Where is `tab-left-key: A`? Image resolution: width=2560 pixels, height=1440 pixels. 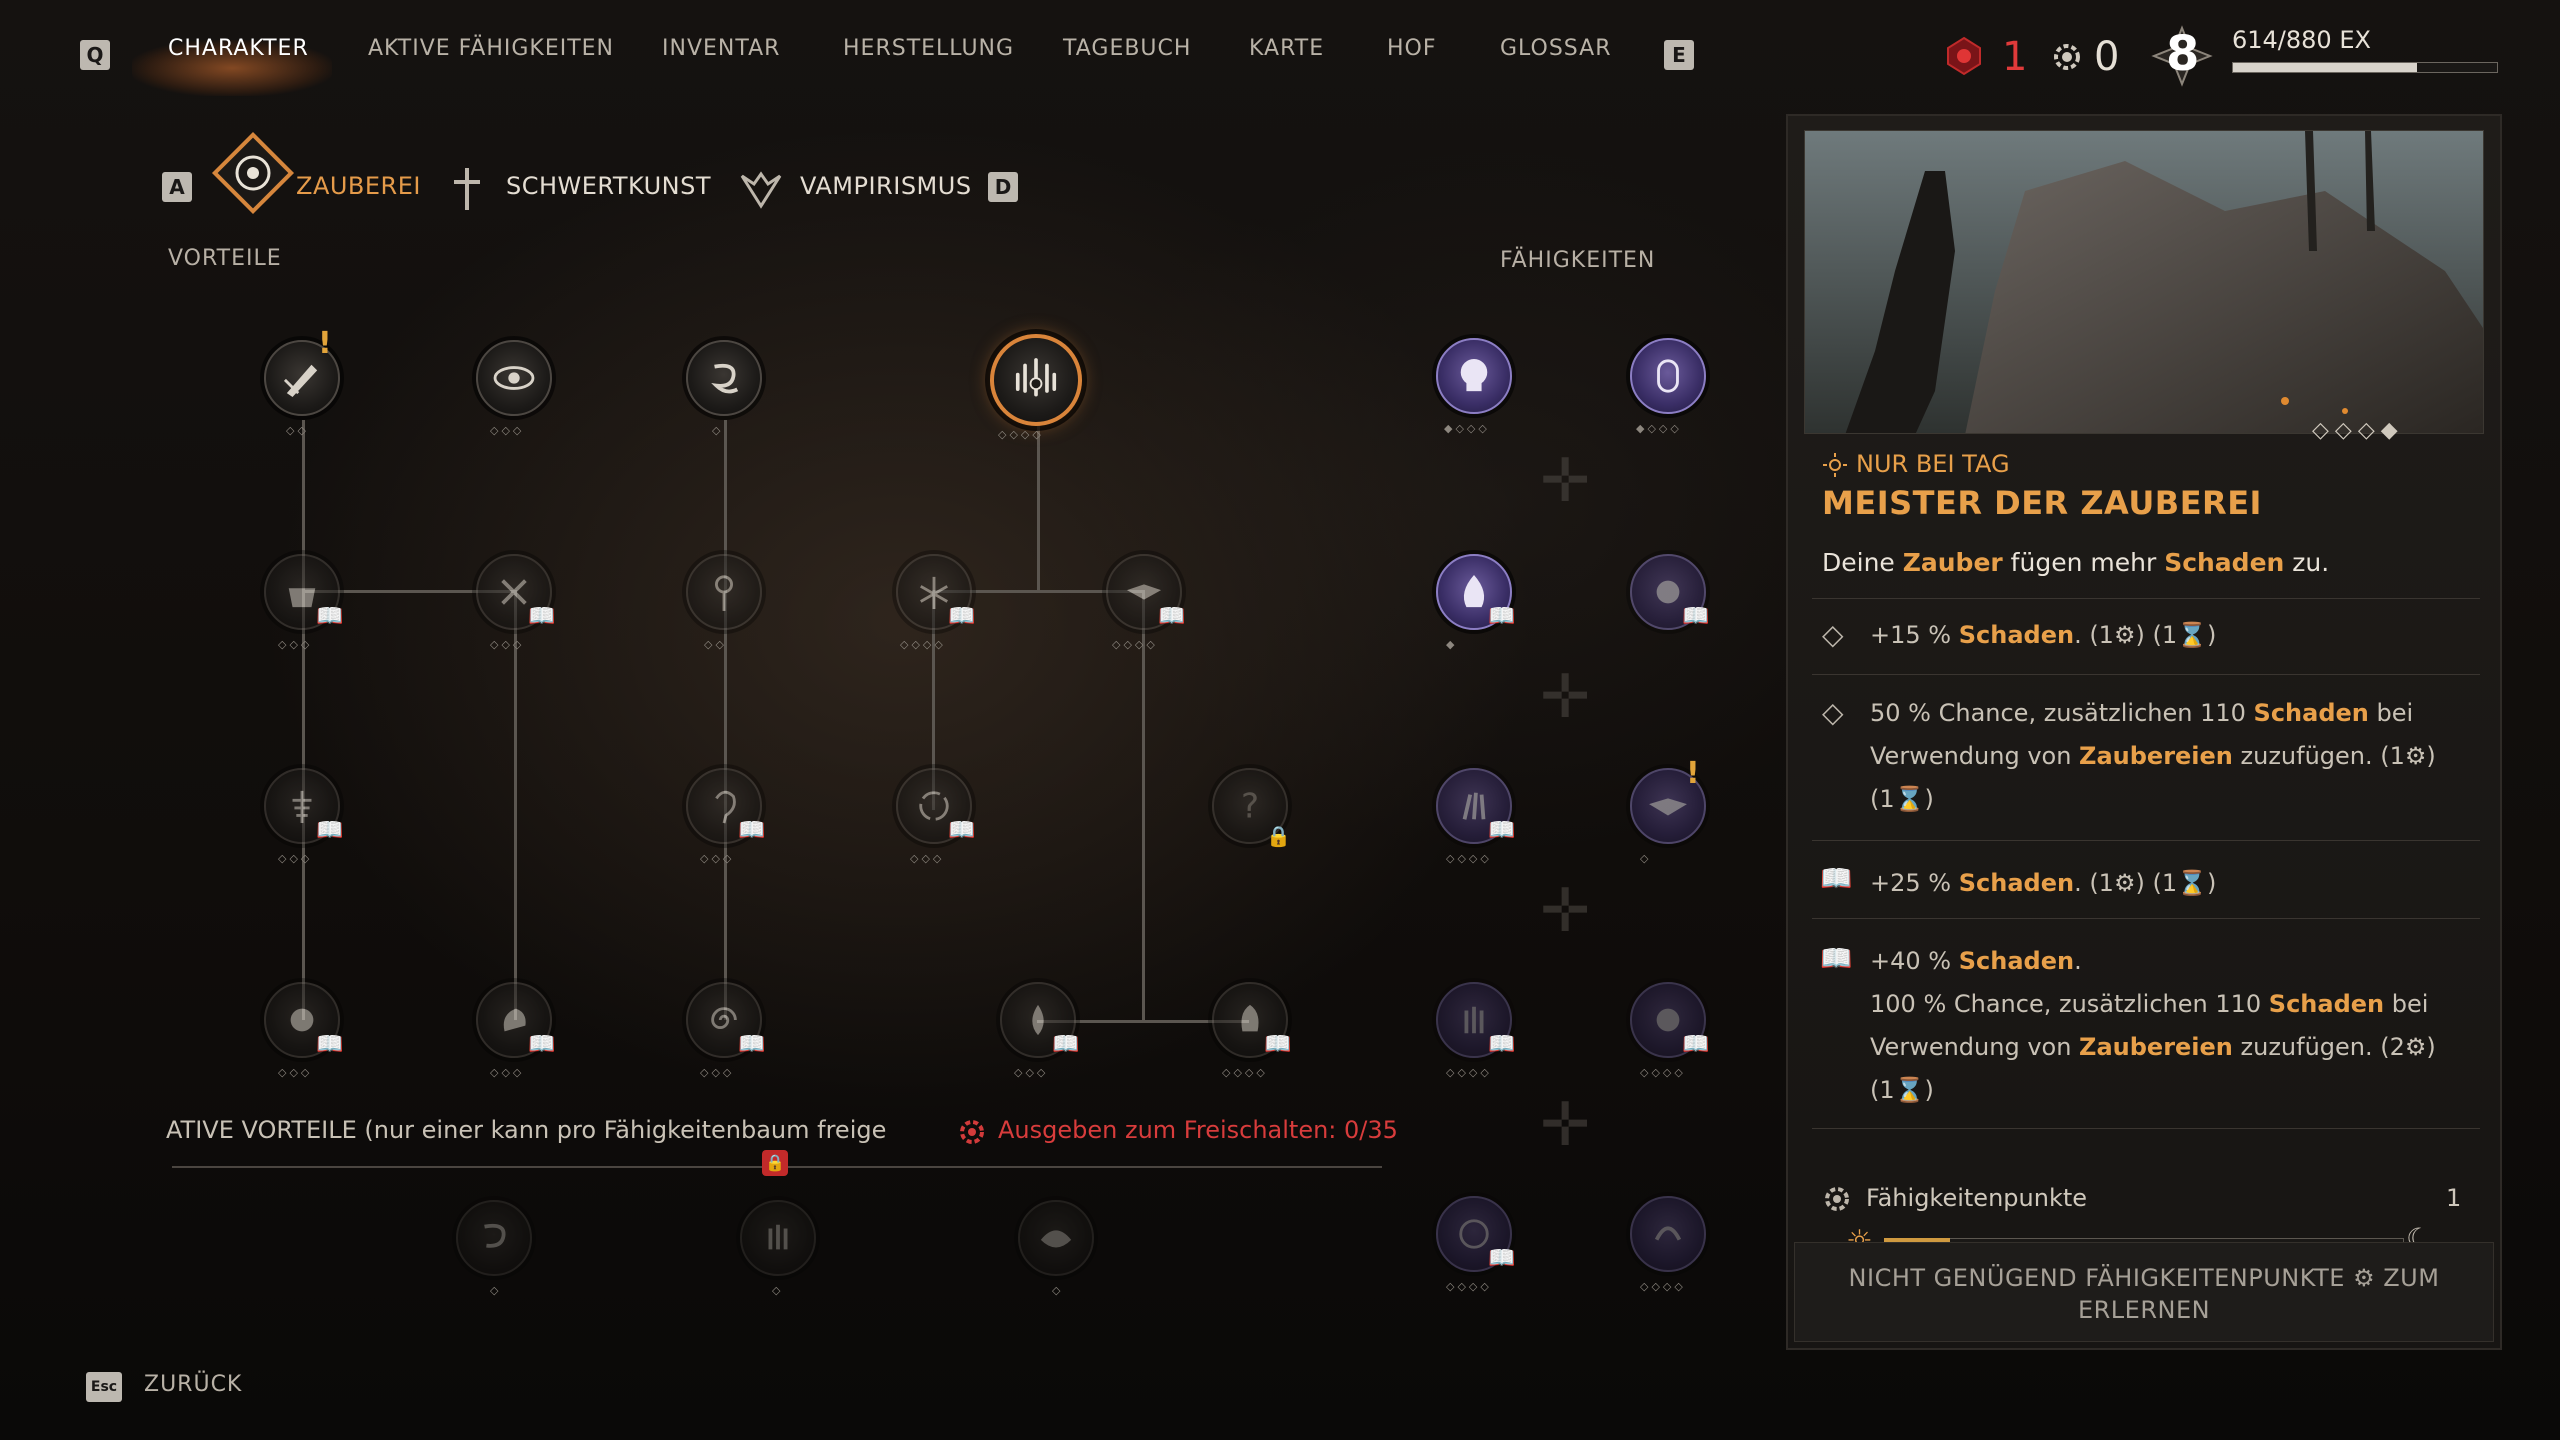
tab-left-key: A is located at coordinates (177, 187).